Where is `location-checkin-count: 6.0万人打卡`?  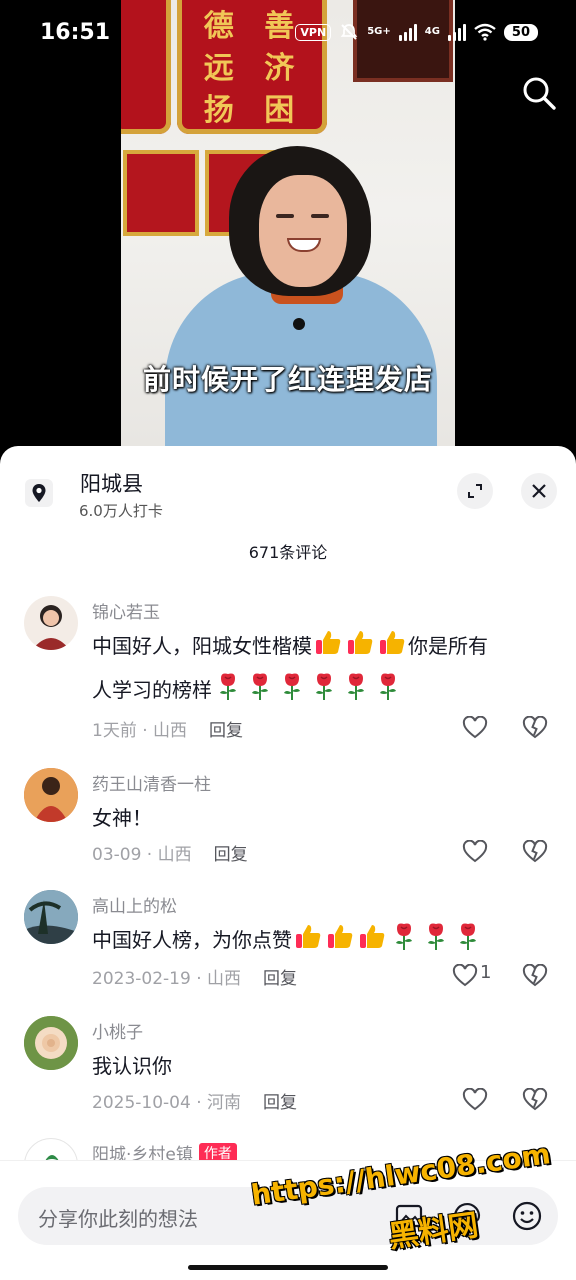 location-checkin-count: 6.0万人打卡 is located at coordinates (121, 511).